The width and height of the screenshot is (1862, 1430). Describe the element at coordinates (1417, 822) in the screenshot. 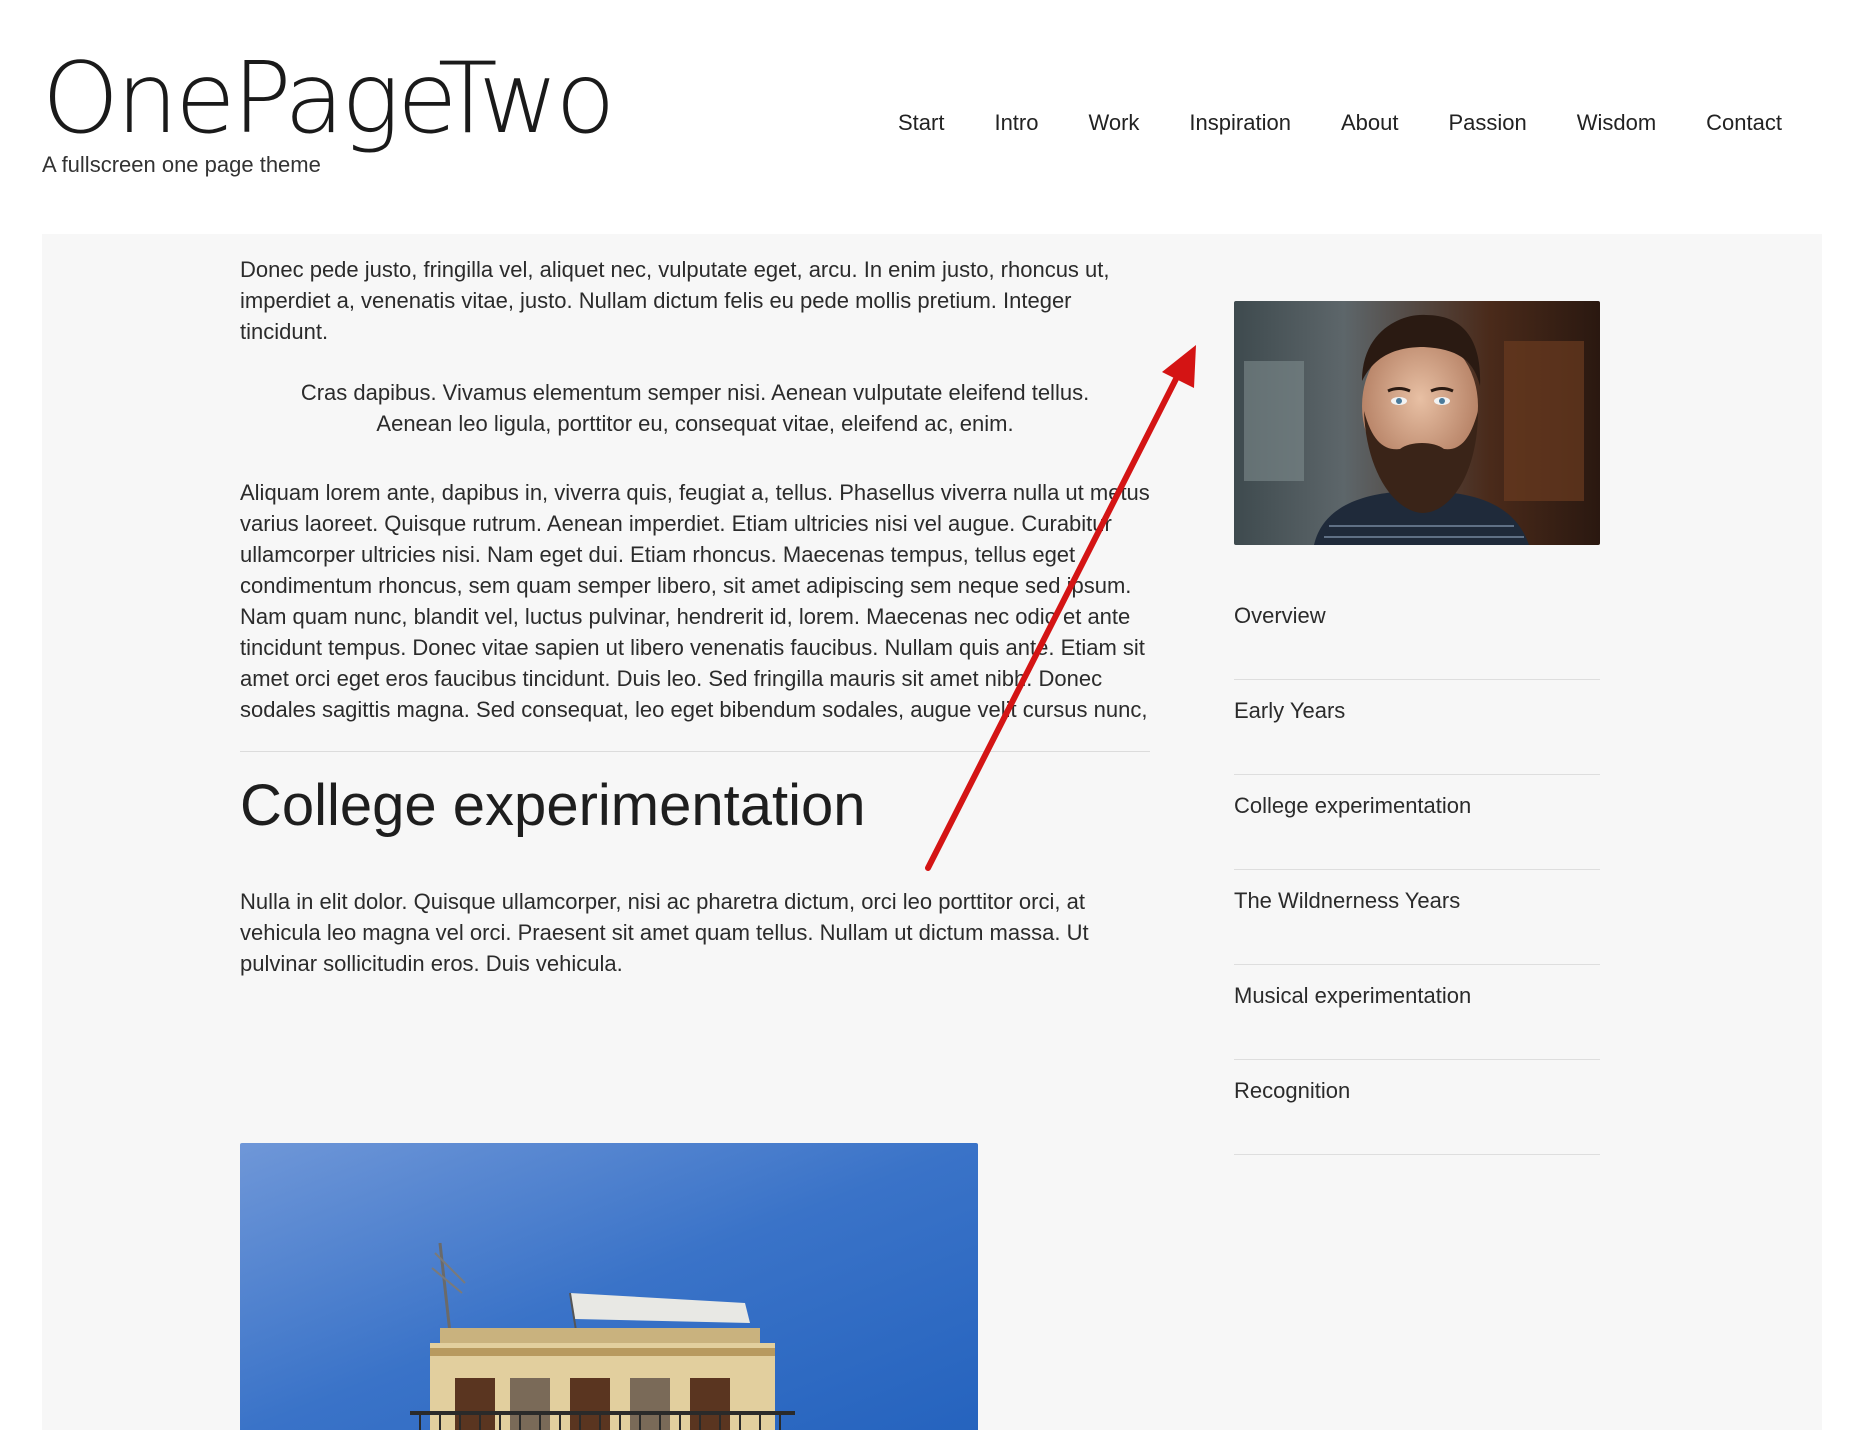

I see `sidebar-item-college-experimentation: College experimentation` at that location.